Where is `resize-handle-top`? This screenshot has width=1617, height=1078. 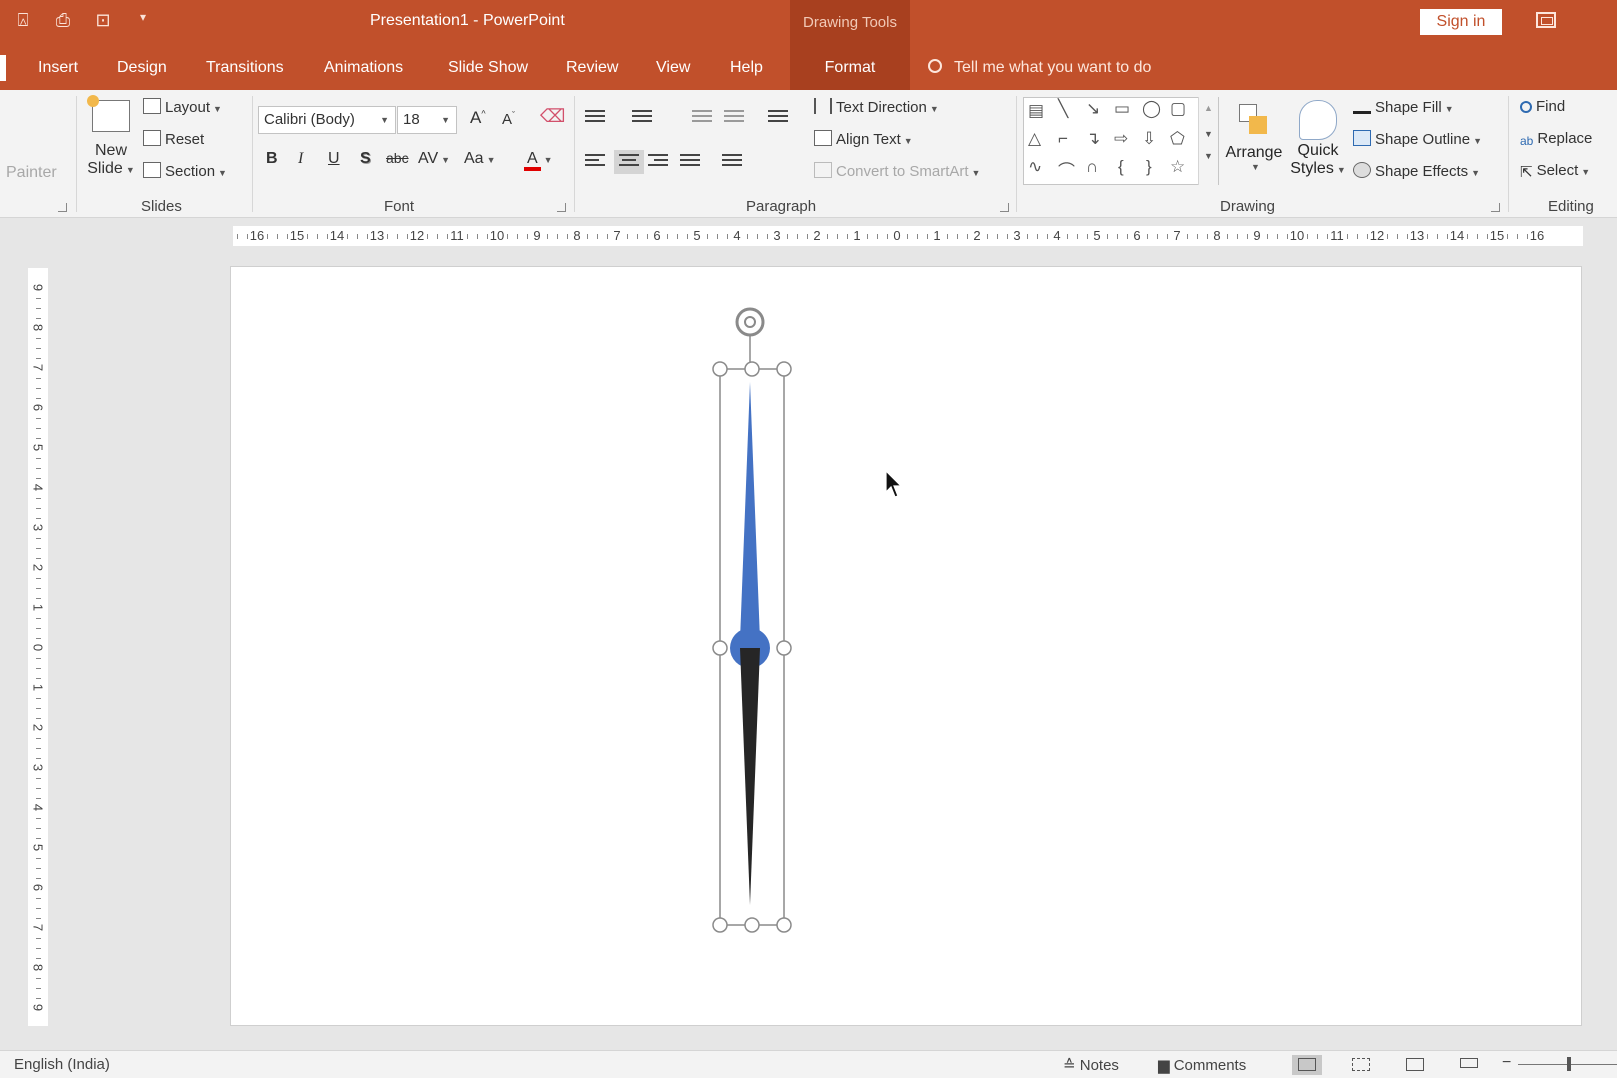
resize-handle-top is located at coordinates (752, 369).